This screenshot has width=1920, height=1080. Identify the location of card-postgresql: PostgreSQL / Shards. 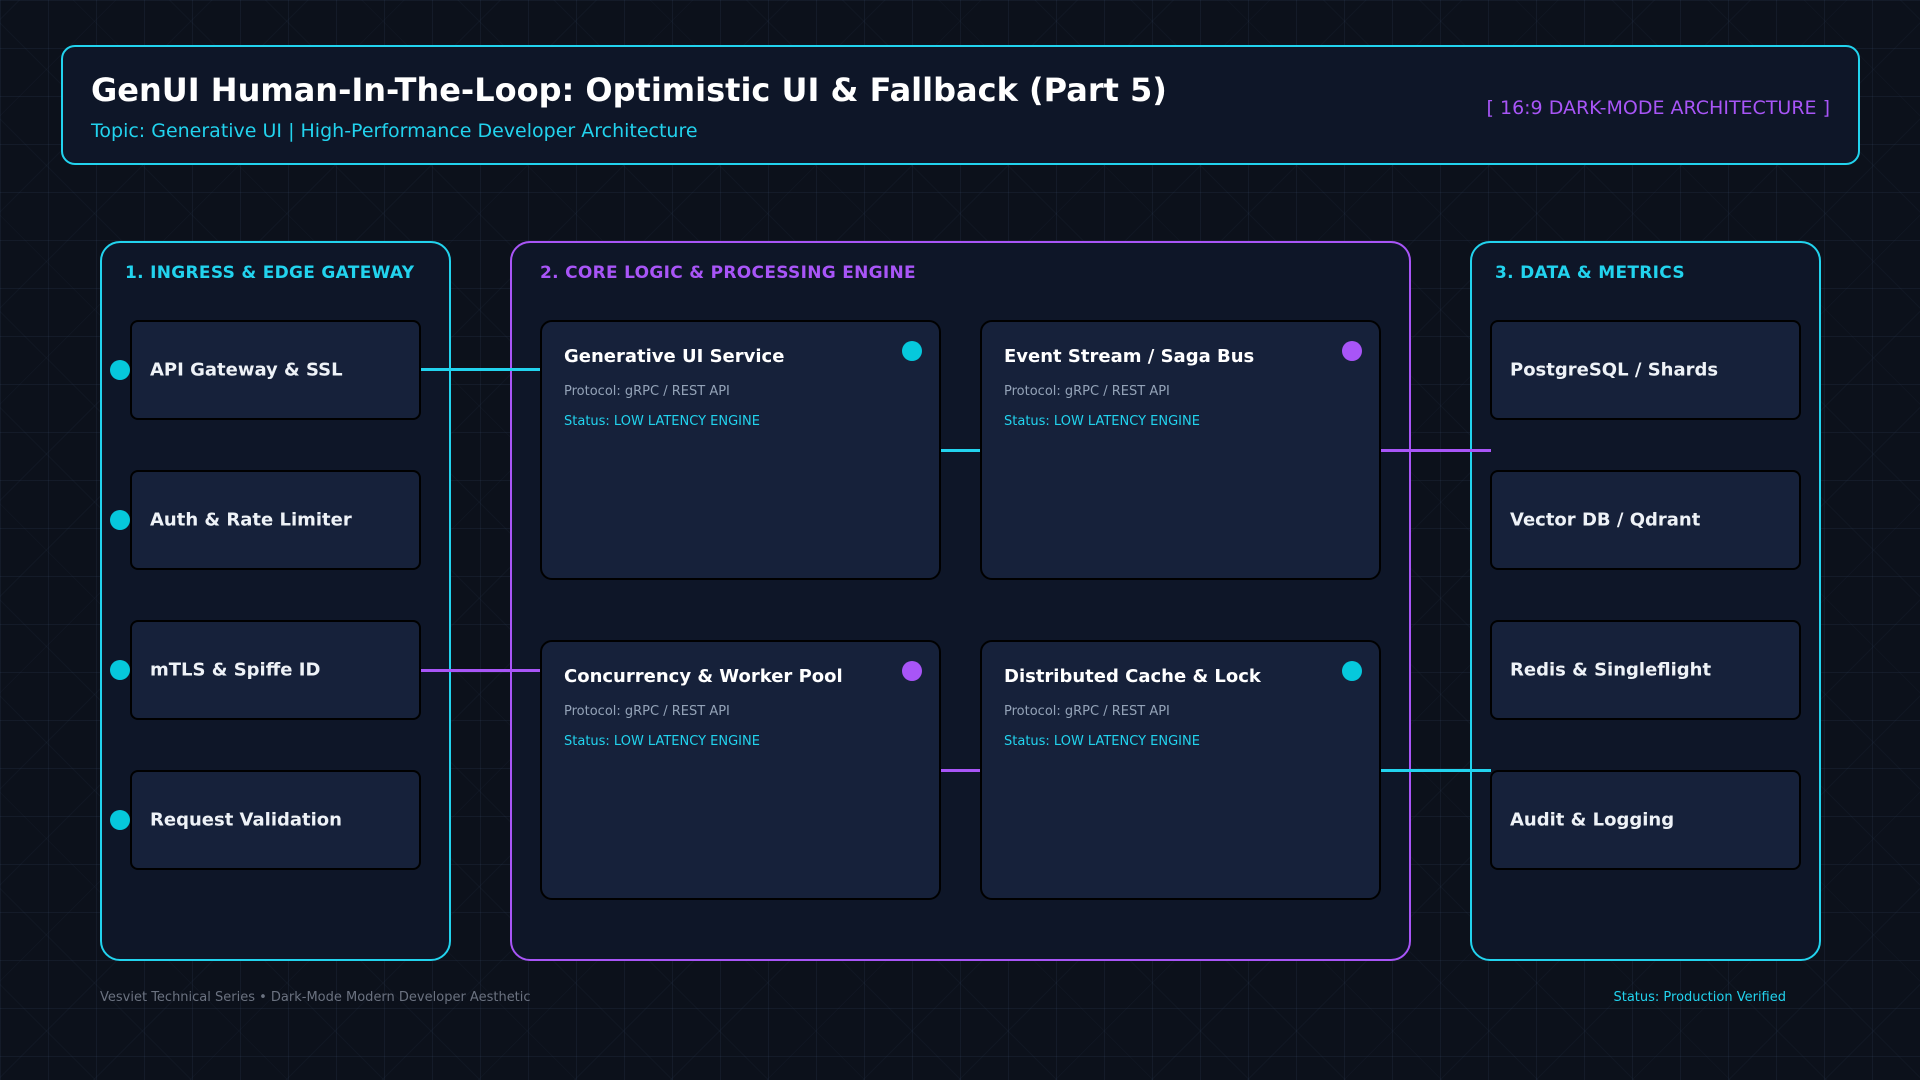
(1645, 370).